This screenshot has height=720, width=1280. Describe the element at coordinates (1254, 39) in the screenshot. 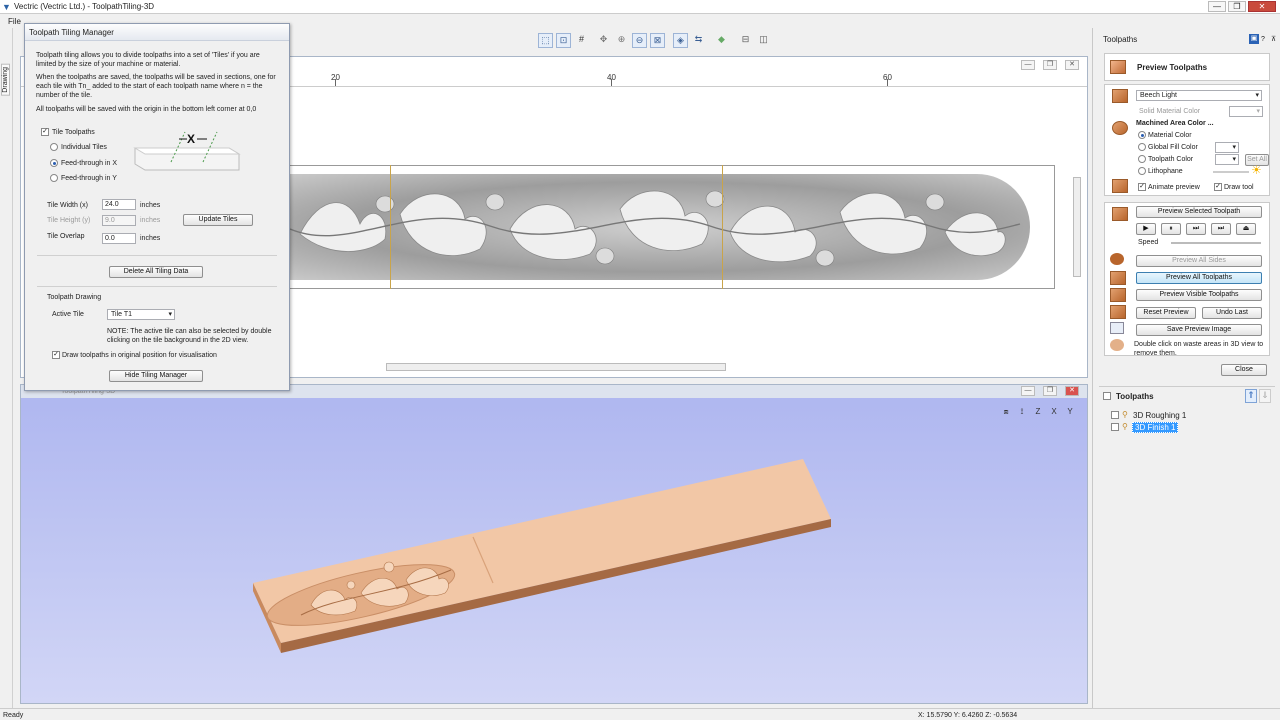

I see `pin-icon: ▣` at that location.